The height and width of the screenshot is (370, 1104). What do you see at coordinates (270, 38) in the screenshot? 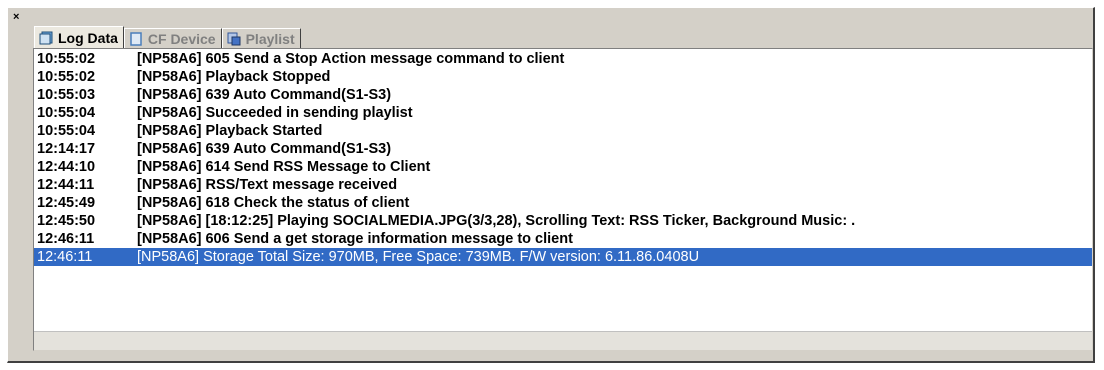
I see `tab-label: Playlist` at bounding box center [270, 38].